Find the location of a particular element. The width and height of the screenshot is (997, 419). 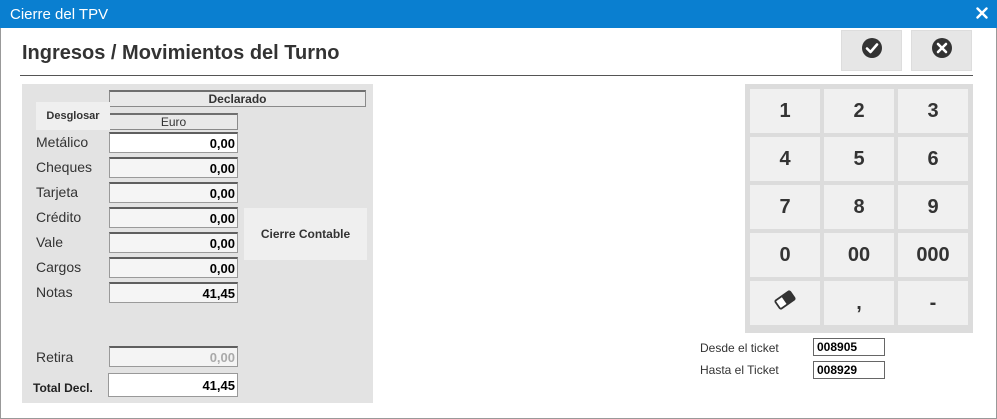

row-label-metalico: Metálico is located at coordinates (62, 142).